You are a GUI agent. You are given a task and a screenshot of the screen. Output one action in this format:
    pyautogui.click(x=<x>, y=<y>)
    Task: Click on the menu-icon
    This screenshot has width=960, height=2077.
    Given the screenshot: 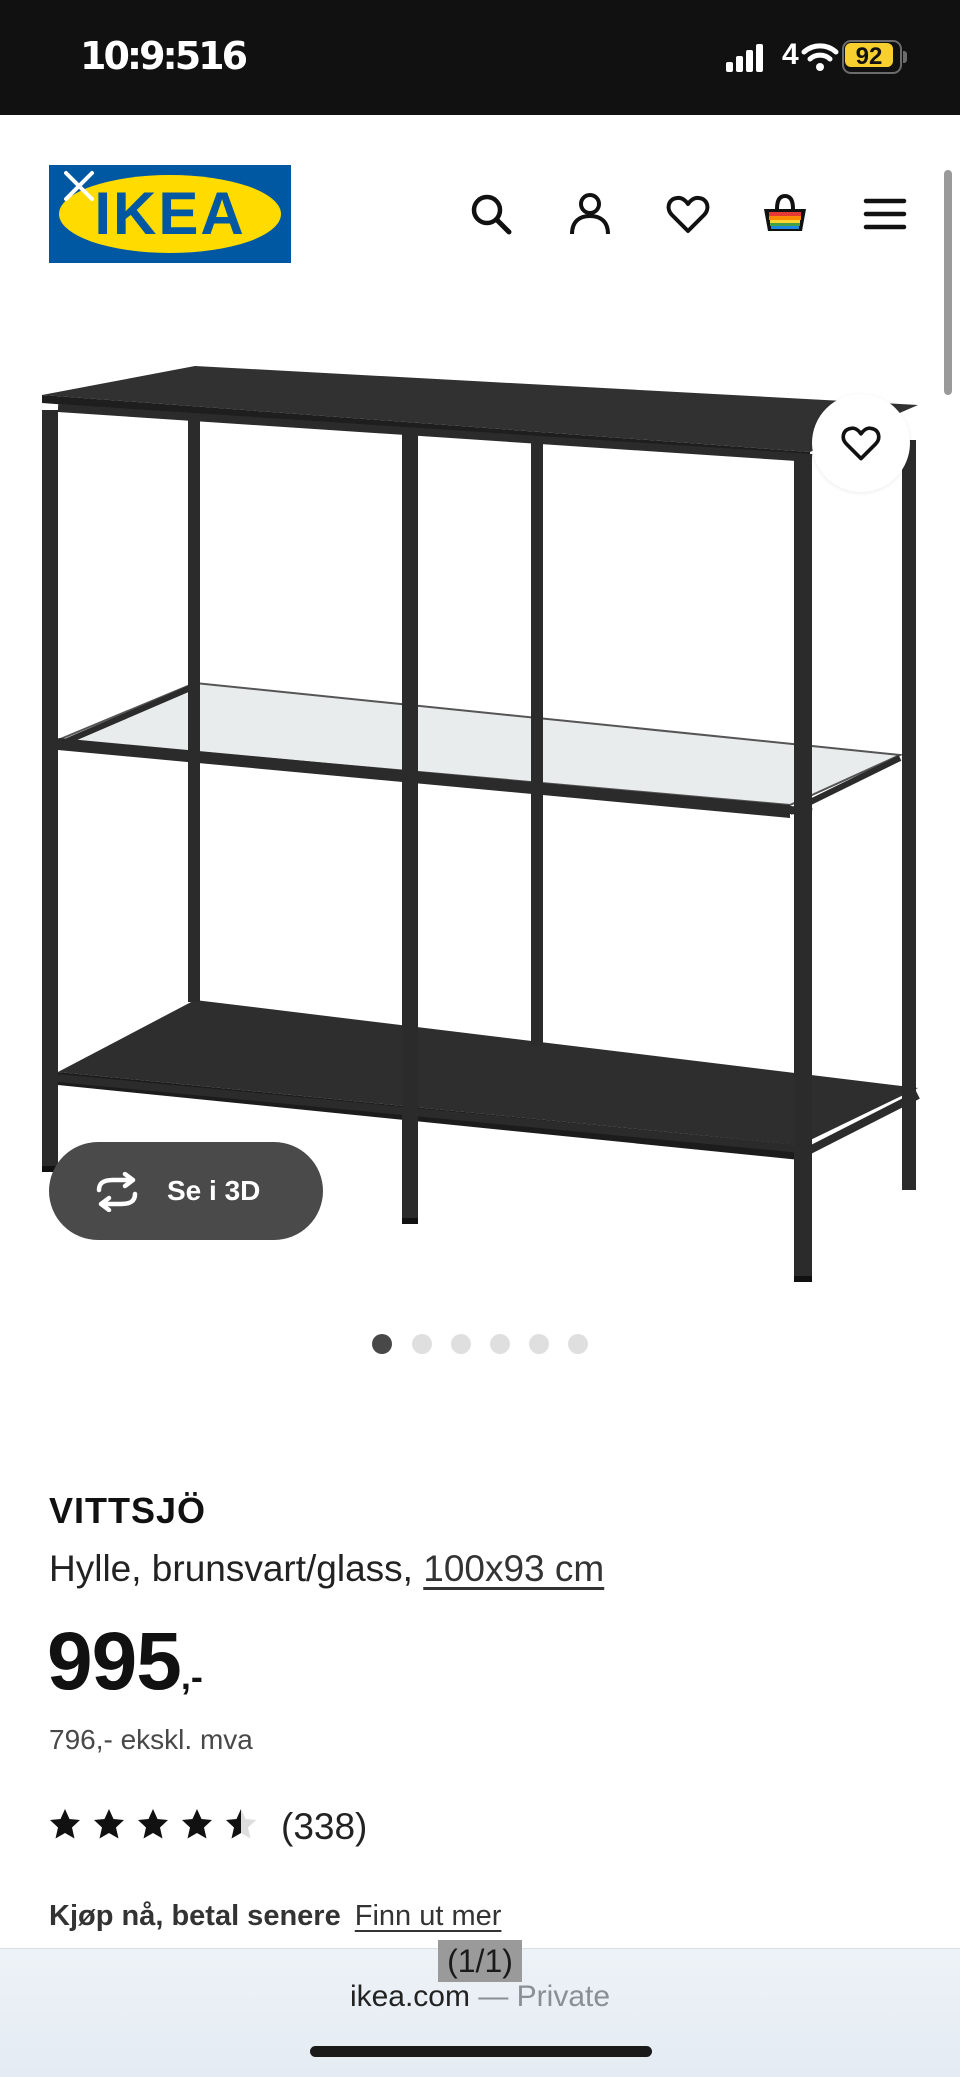 What is the action you would take?
    pyautogui.click(x=885, y=214)
    